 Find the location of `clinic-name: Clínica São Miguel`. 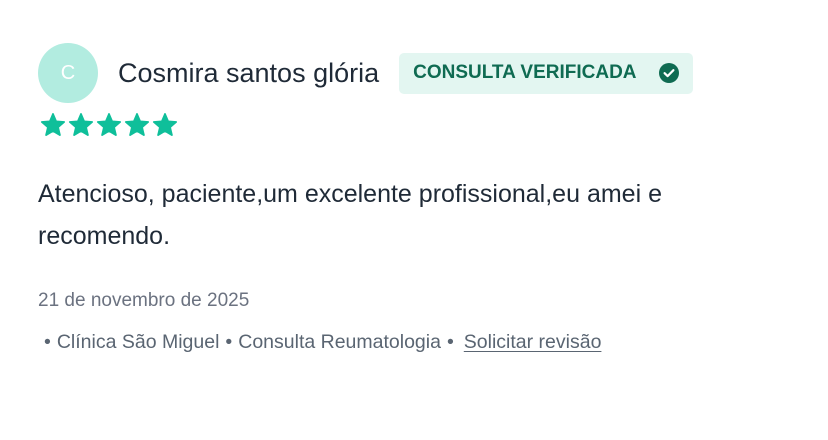

clinic-name: Clínica São Miguel is located at coordinates (138, 342).